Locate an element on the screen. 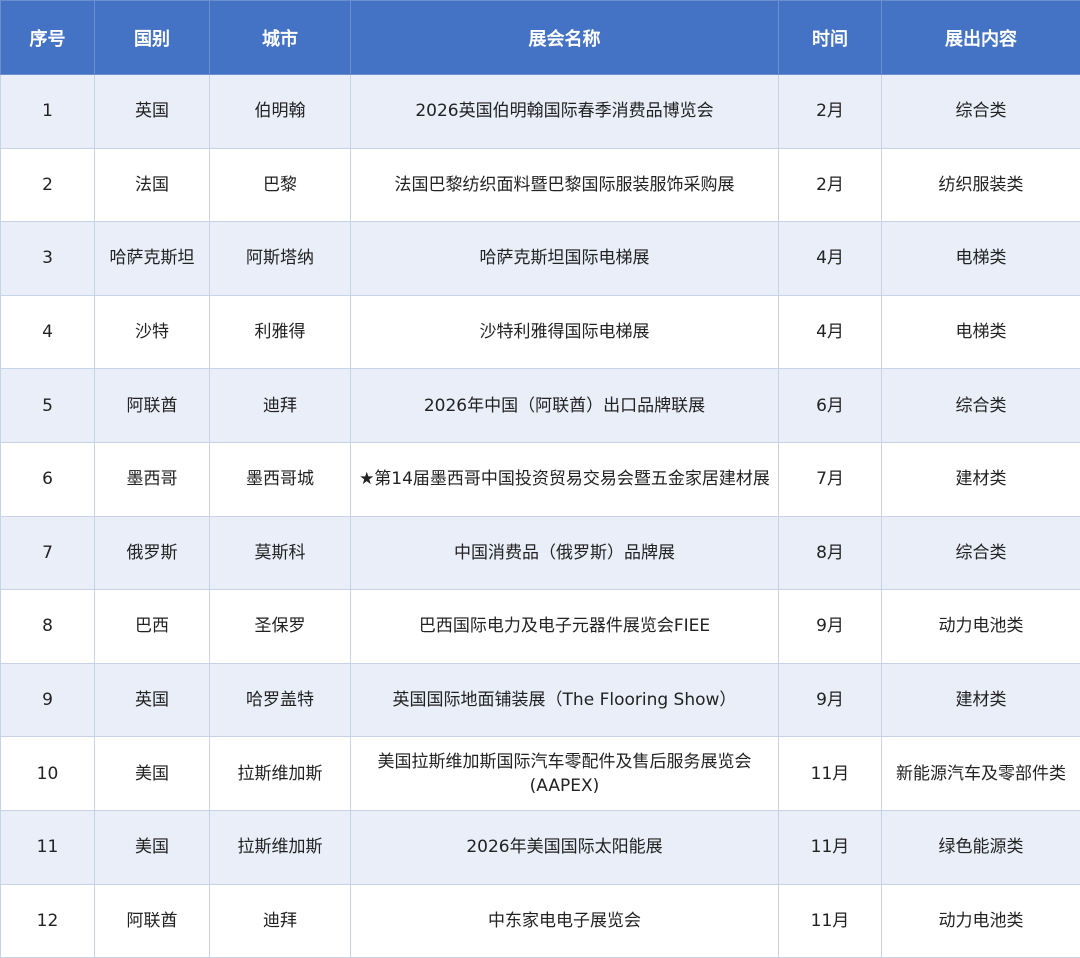 The width and height of the screenshot is (1080, 958). cell-exhibition-name: 2026年美国国际太阳能展 is located at coordinates (565, 847).